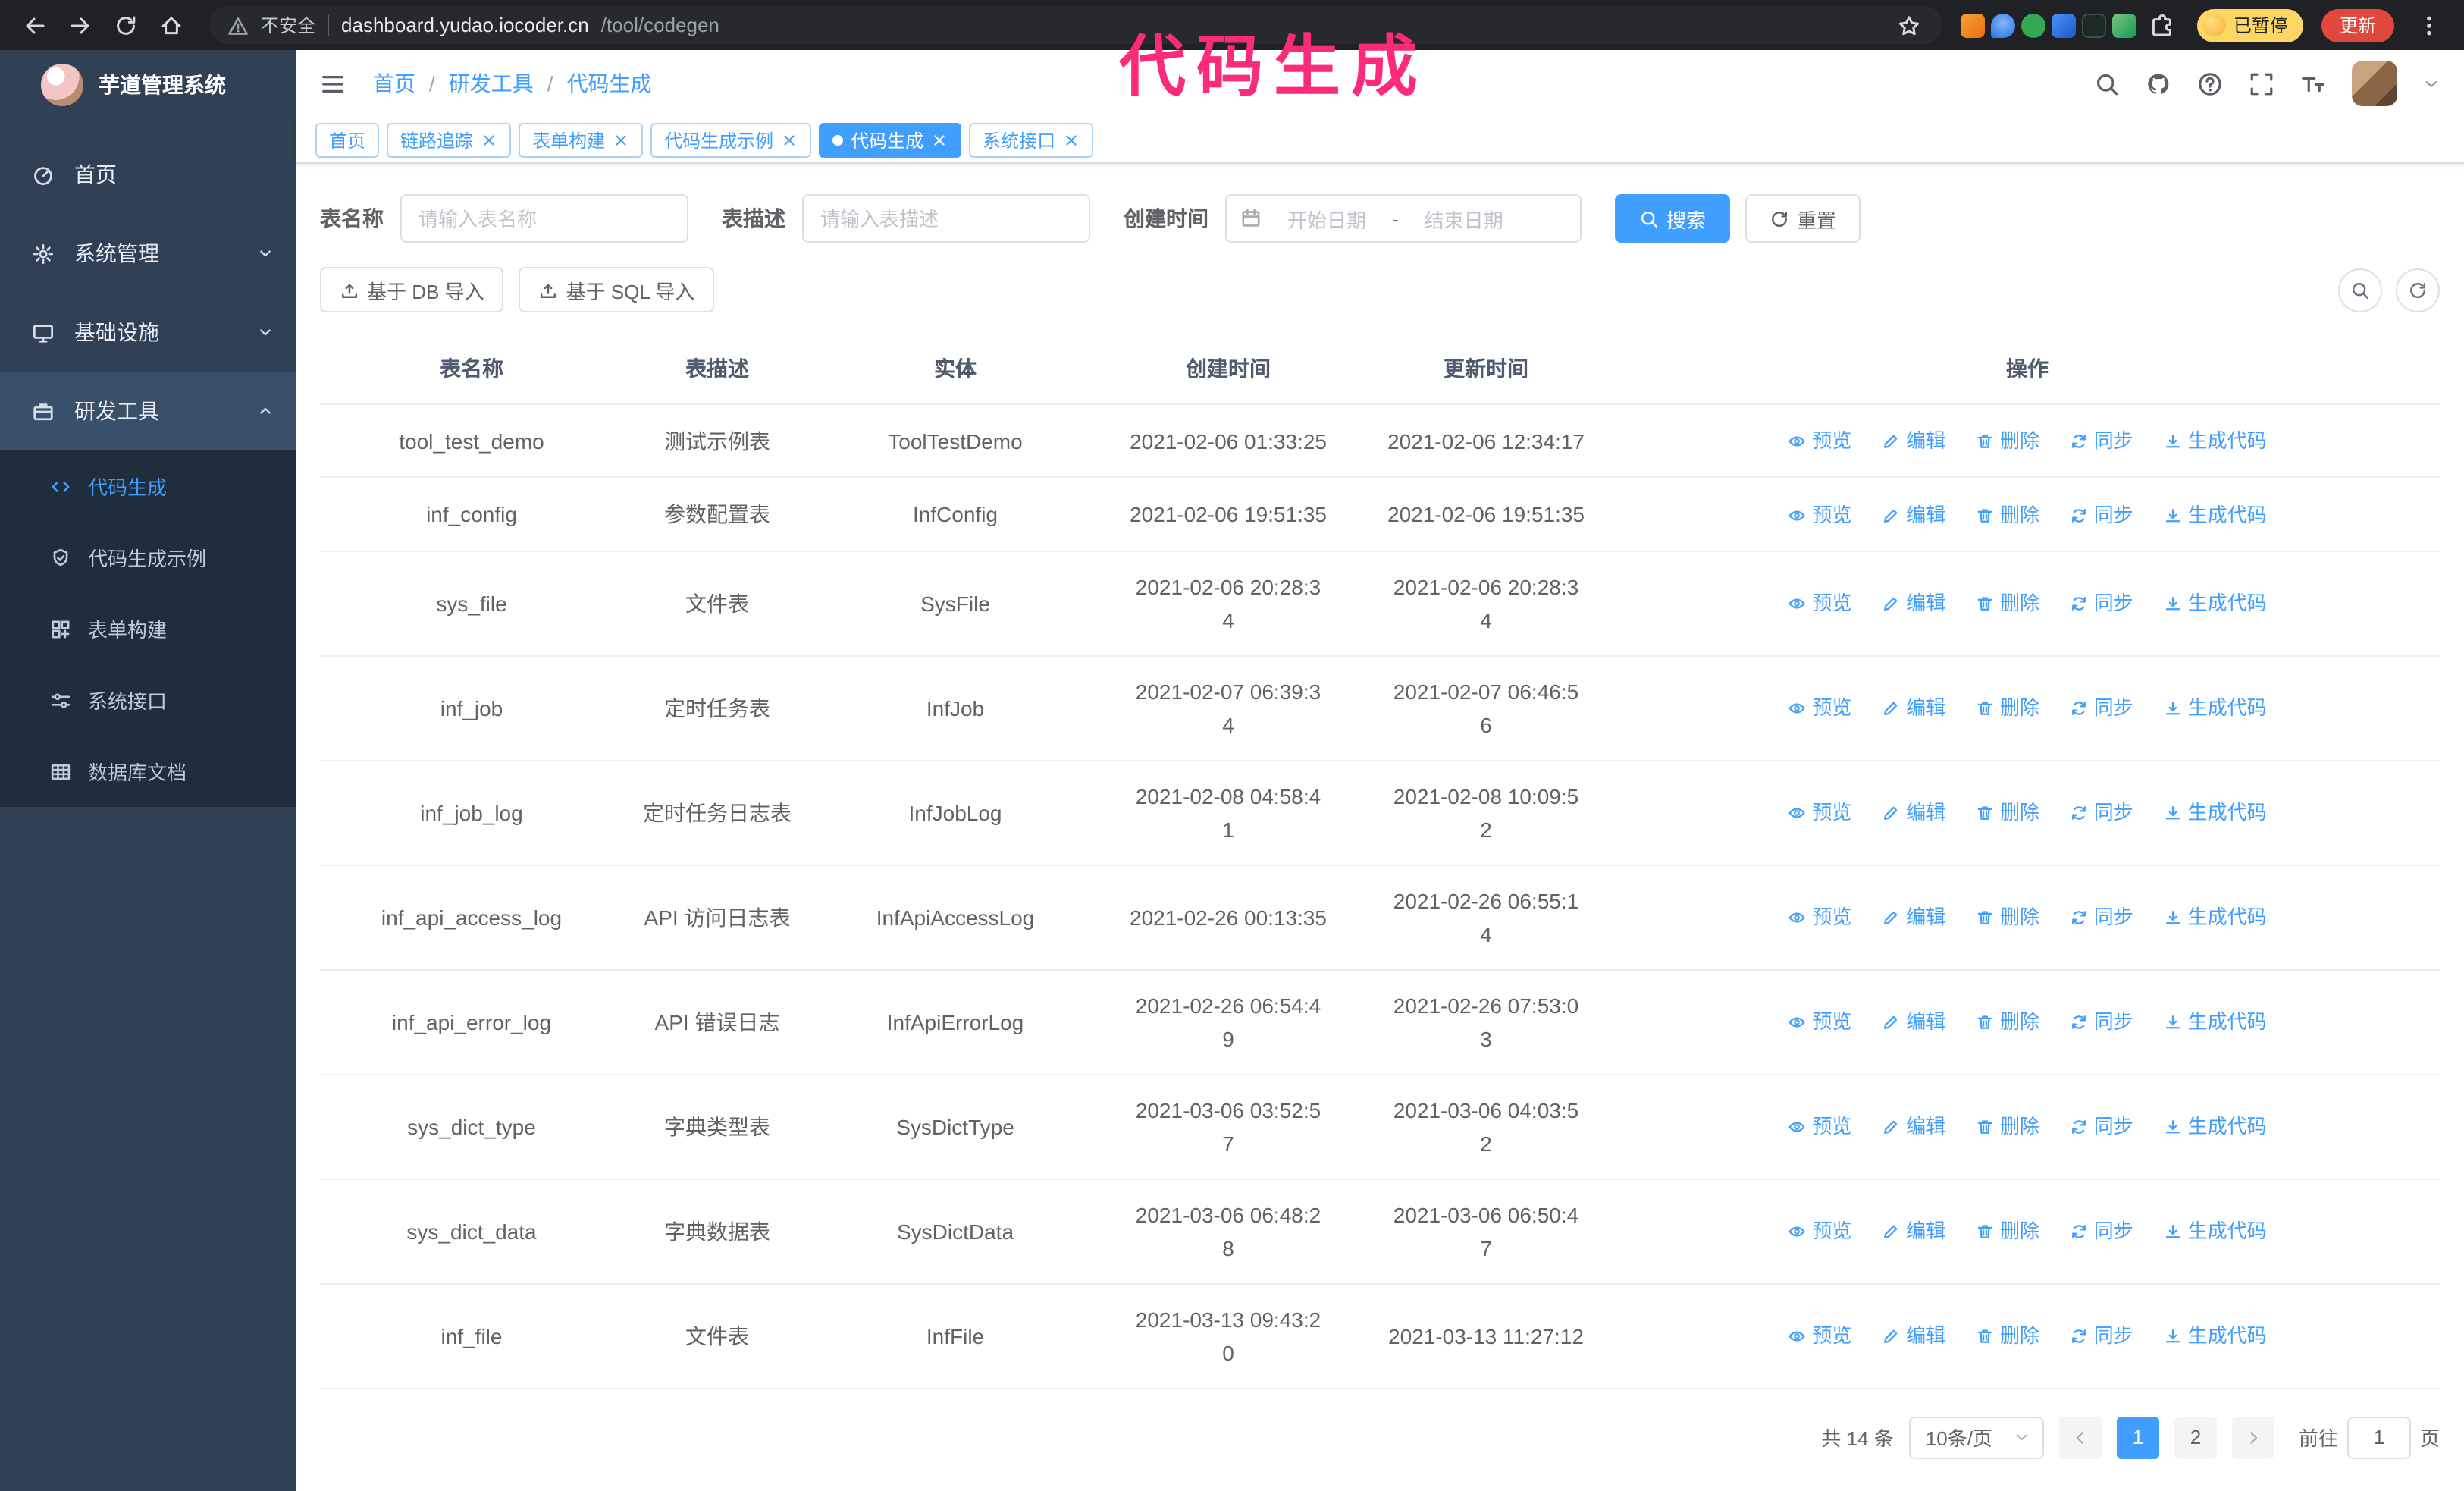 Image resolution: width=2464 pixels, height=1491 pixels. I want to click on reset-button: 重置, so click(1803, 218).